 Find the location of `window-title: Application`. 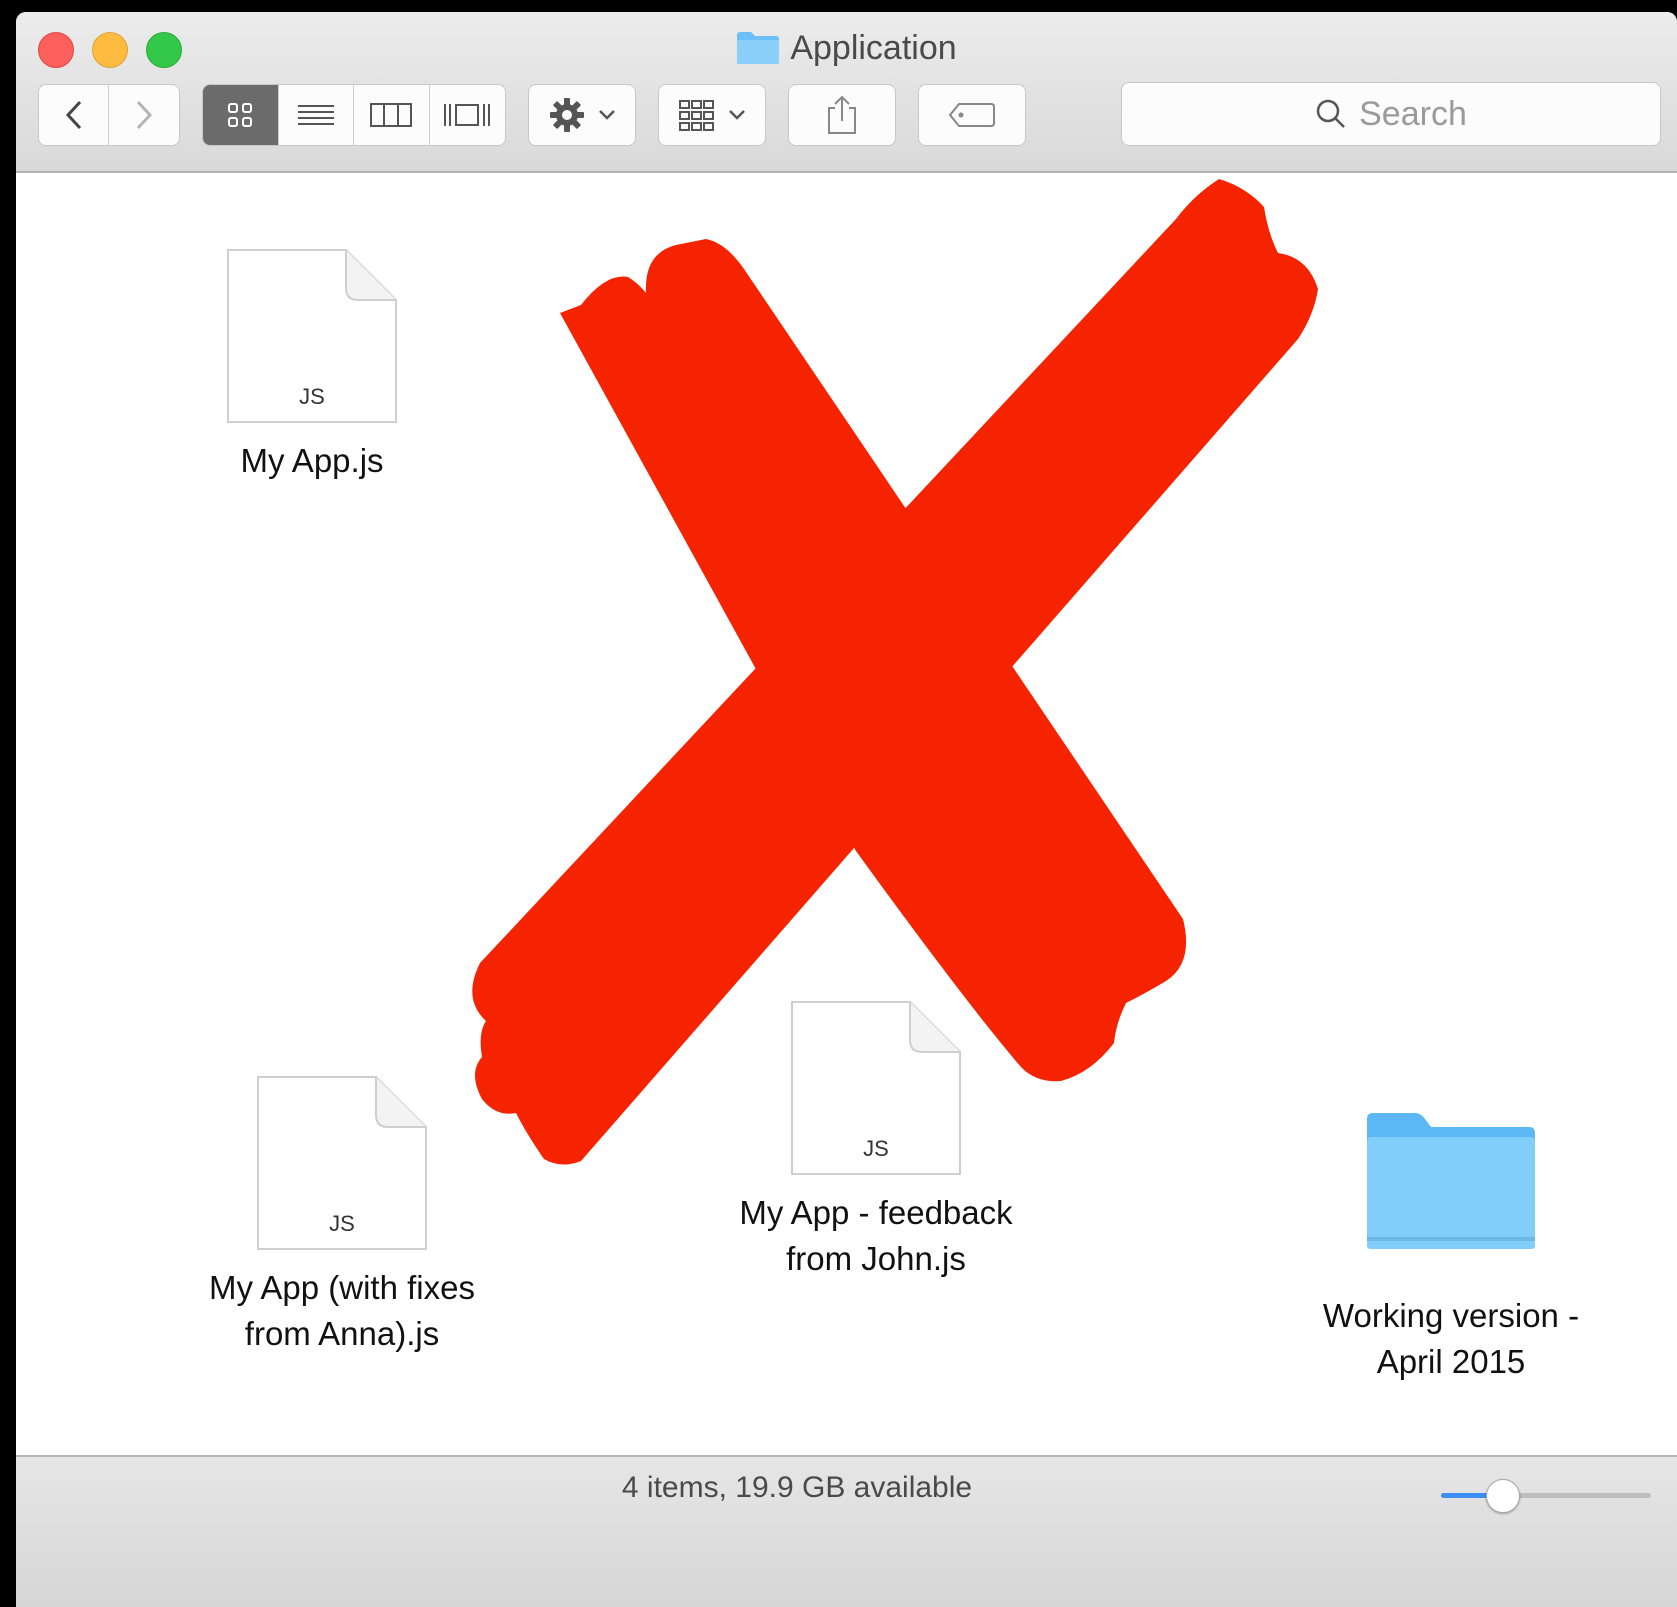

window-title: Application is located at coordinates (846, 48).